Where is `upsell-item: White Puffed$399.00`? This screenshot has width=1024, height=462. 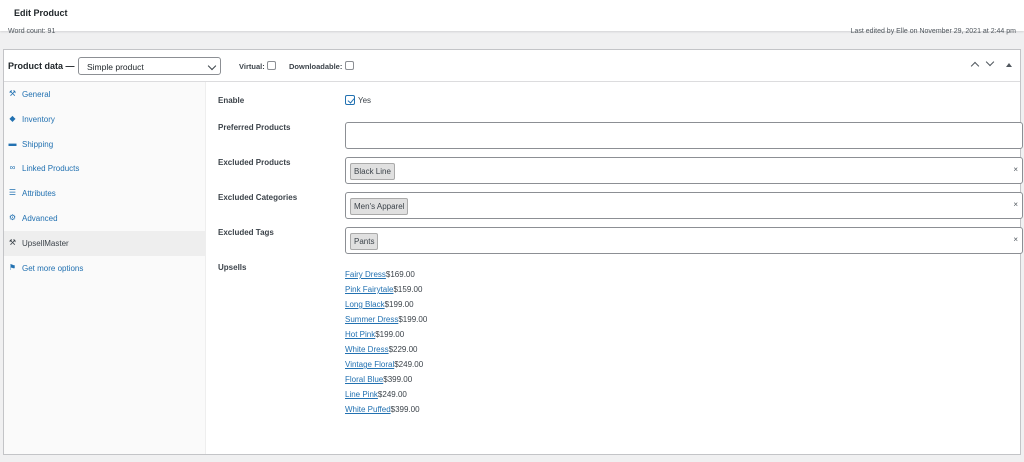 upsell-item: White Puffed$399.00 is located at coordinates (386, 412).